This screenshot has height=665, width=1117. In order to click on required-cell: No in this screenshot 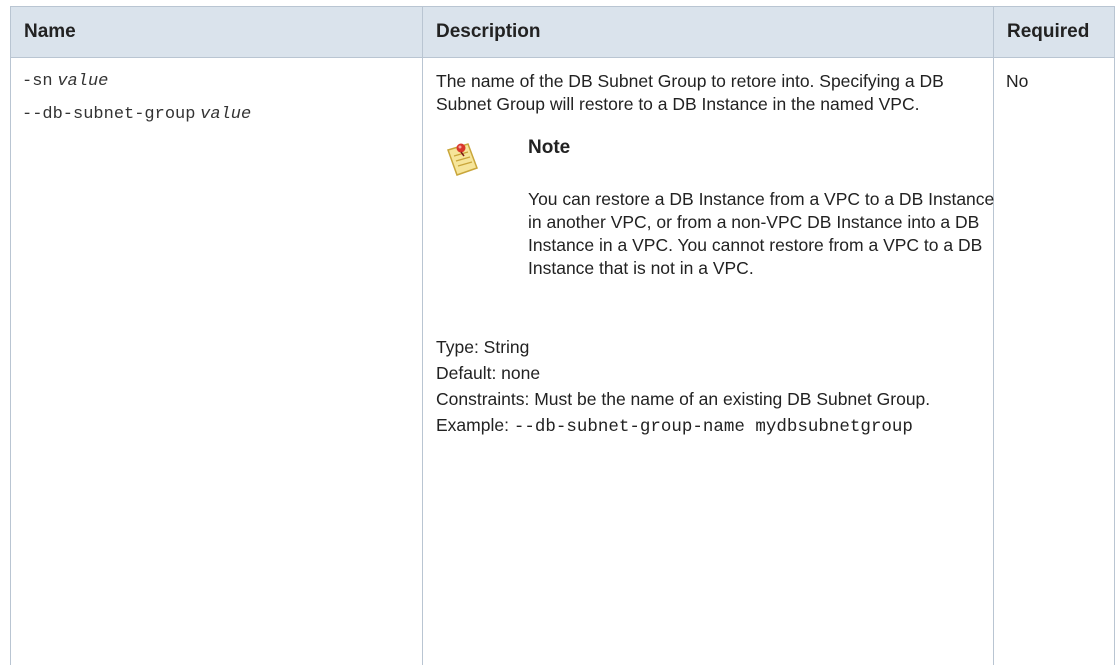, I will do `click(1054, 361)`.